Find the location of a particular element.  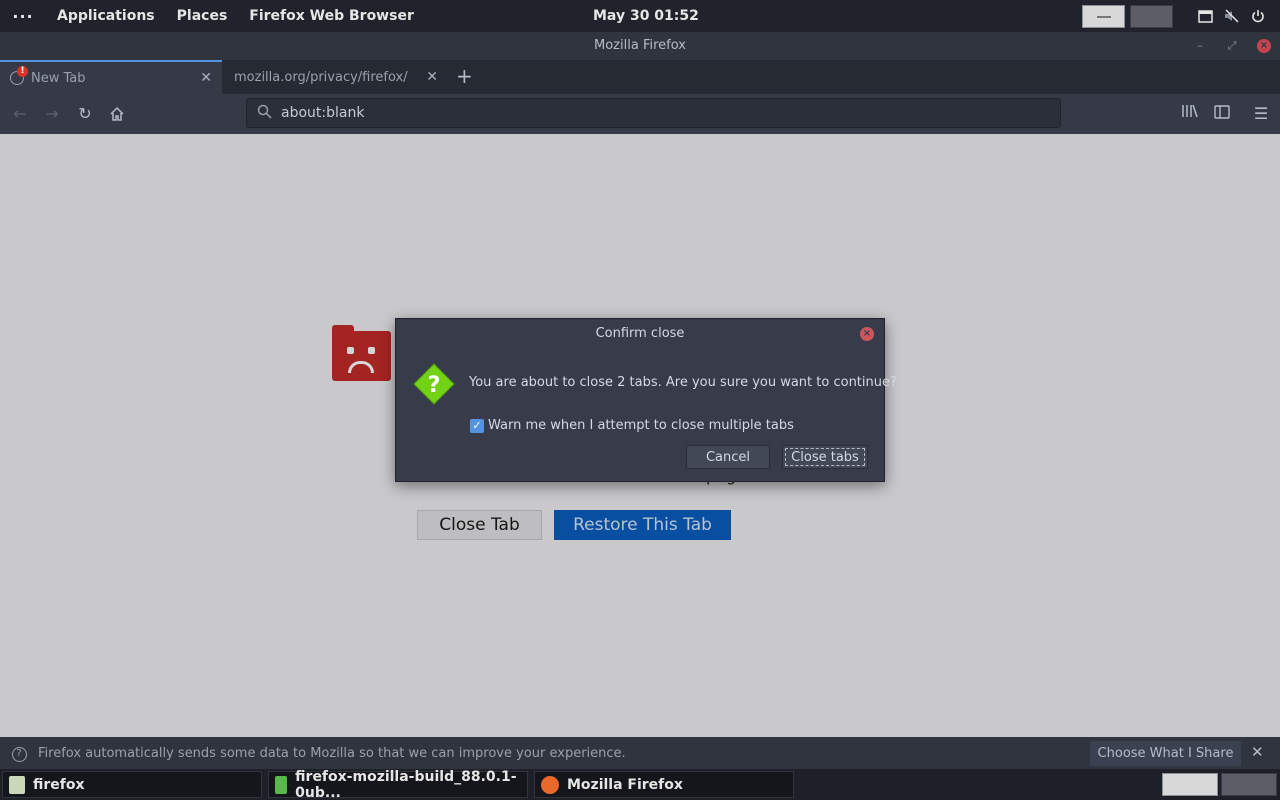

tab-label: New Tab is located at coordinates (58, 78).